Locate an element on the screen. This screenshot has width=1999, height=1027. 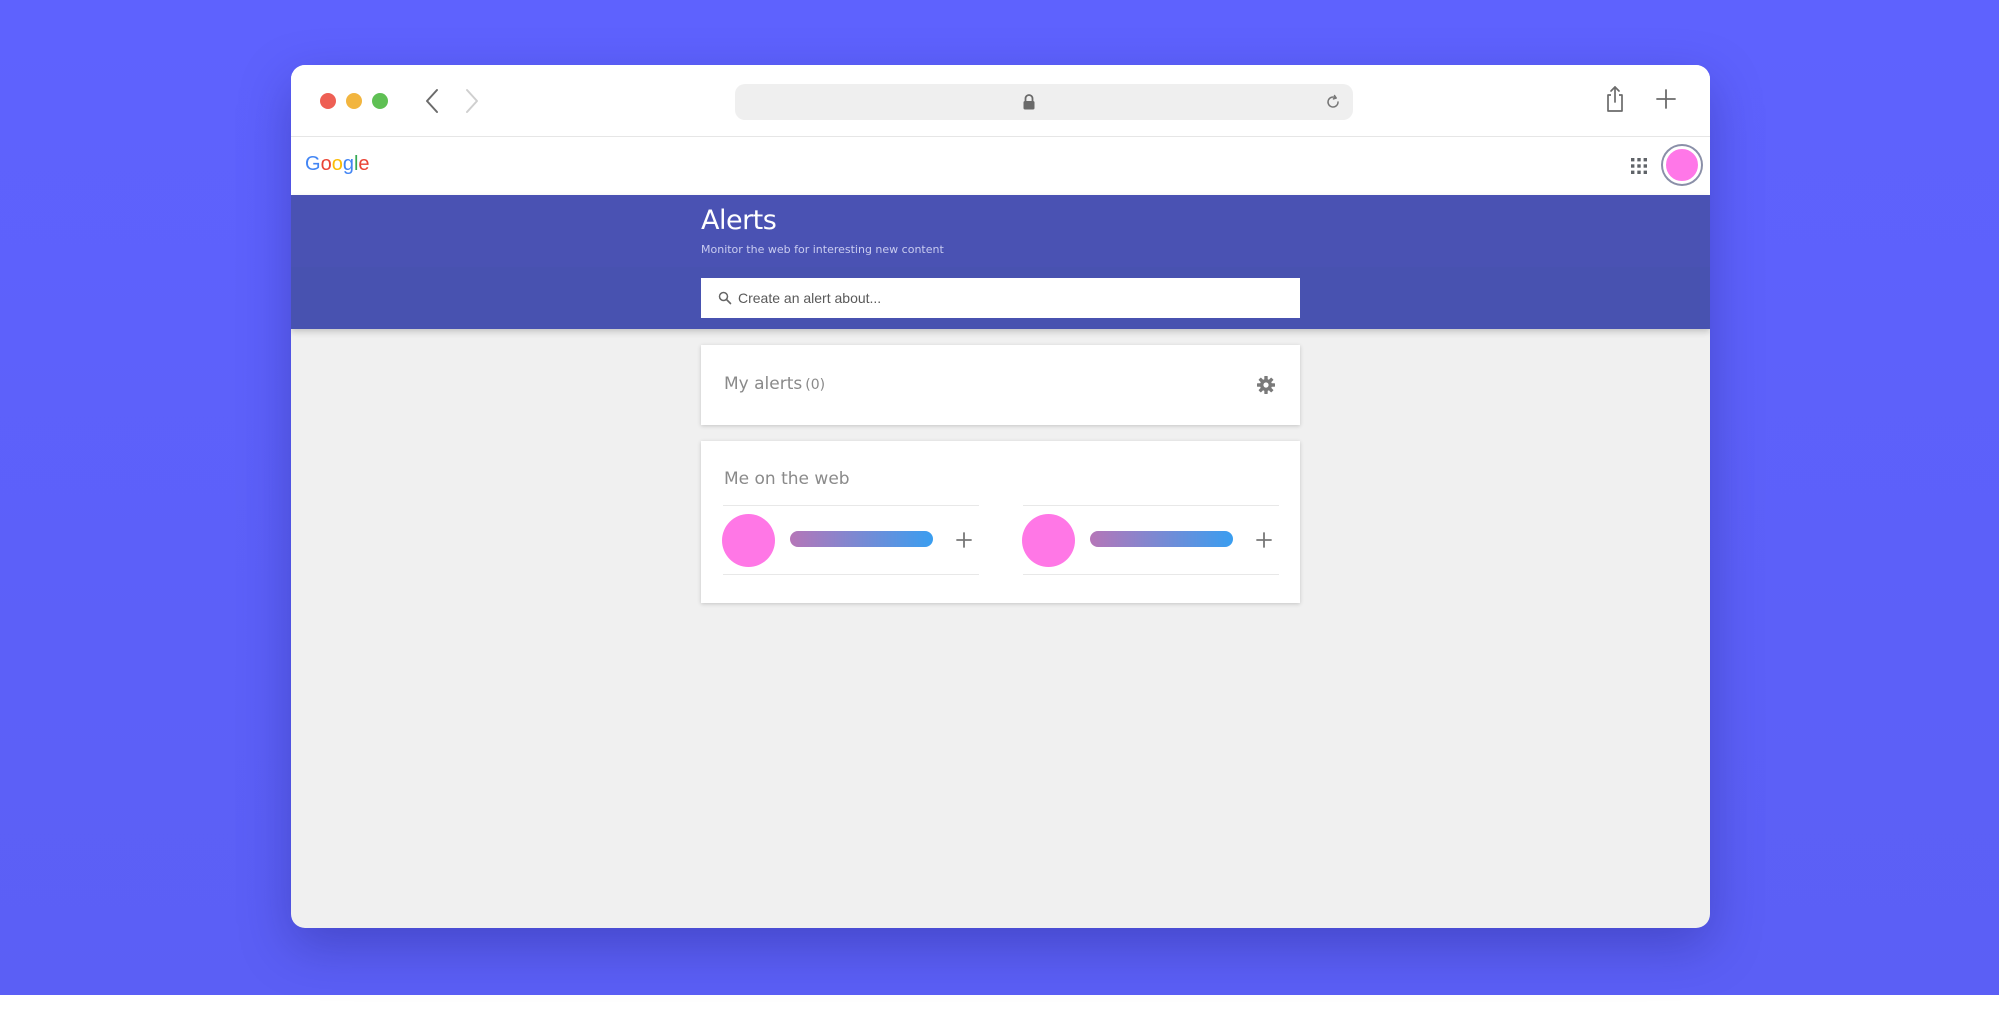
account-avatar is located at coordinates (1682, 165).